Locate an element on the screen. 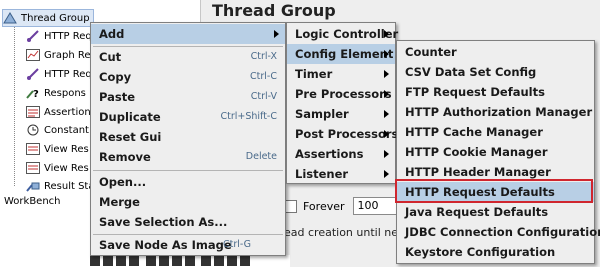 The image size is (600, 267). thread-creation-label: ead creation until ne is located at coordinates (341, 232).